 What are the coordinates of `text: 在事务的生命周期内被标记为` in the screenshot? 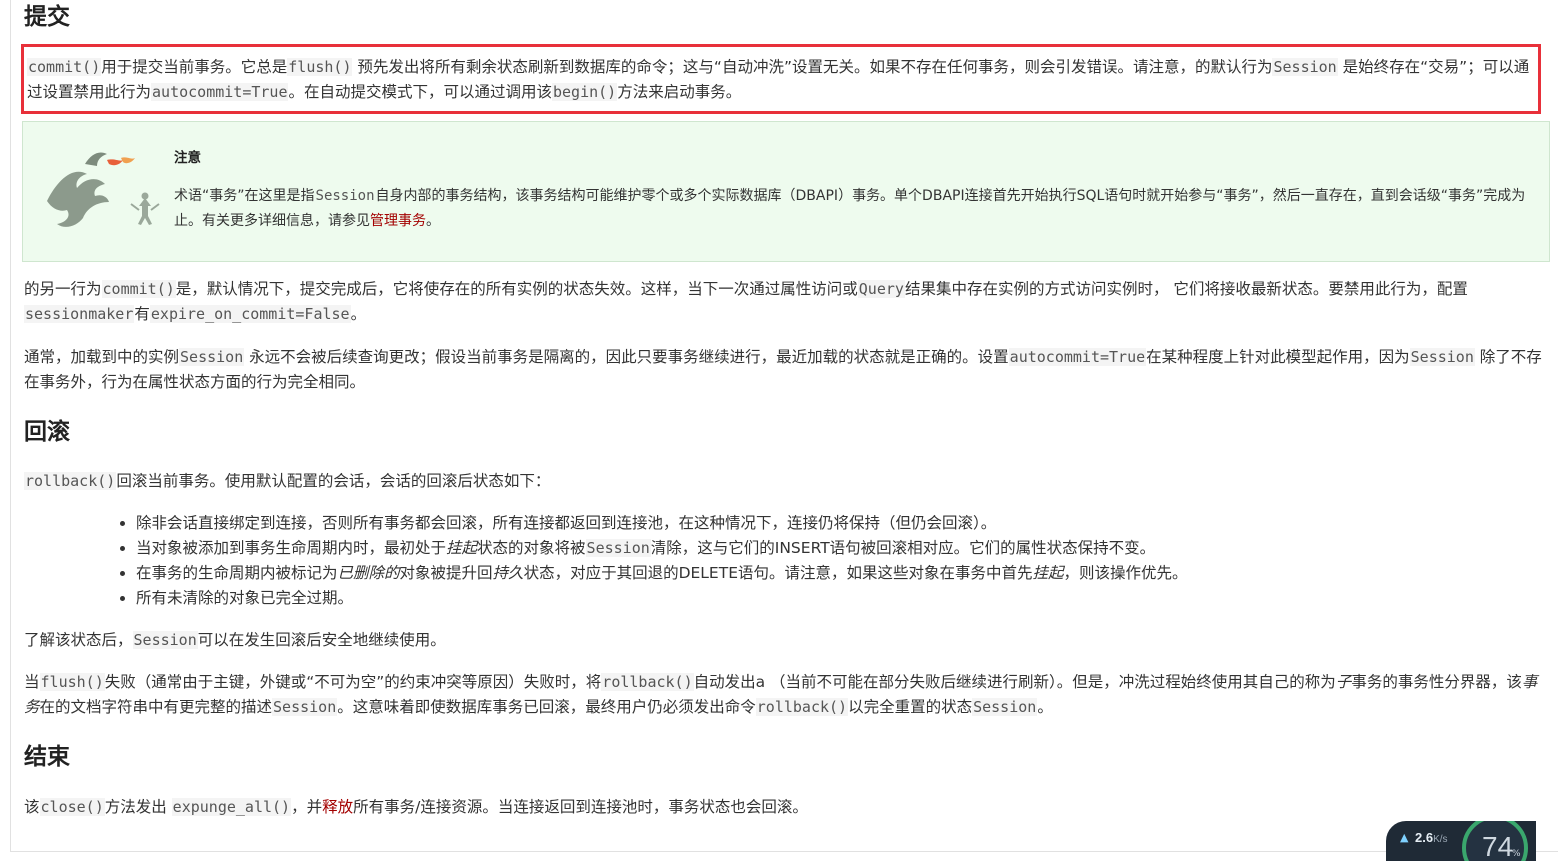 It's located at (237, 573).